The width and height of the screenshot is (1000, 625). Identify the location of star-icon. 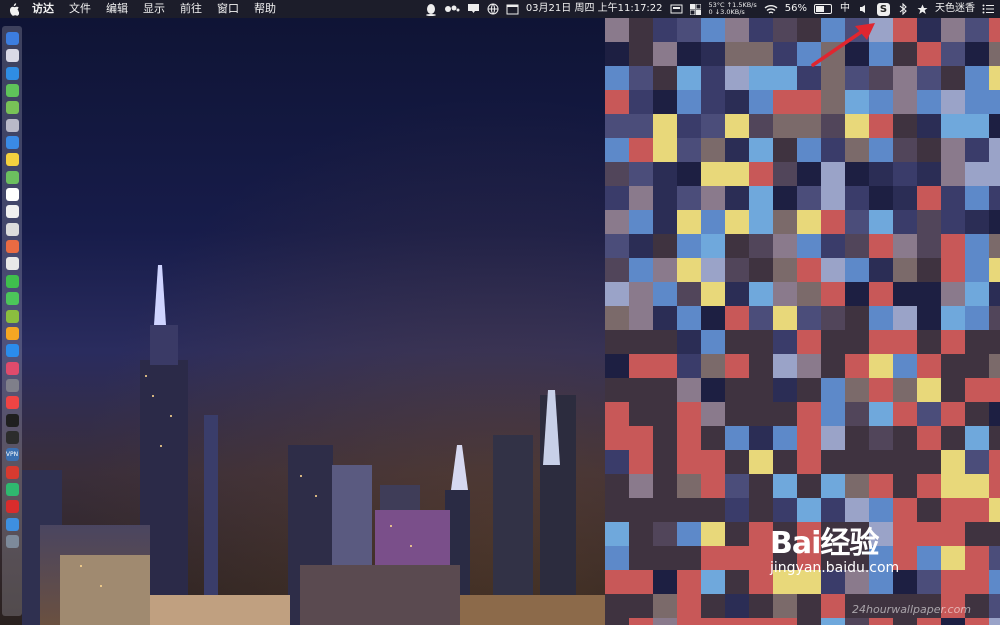
(922, 9).